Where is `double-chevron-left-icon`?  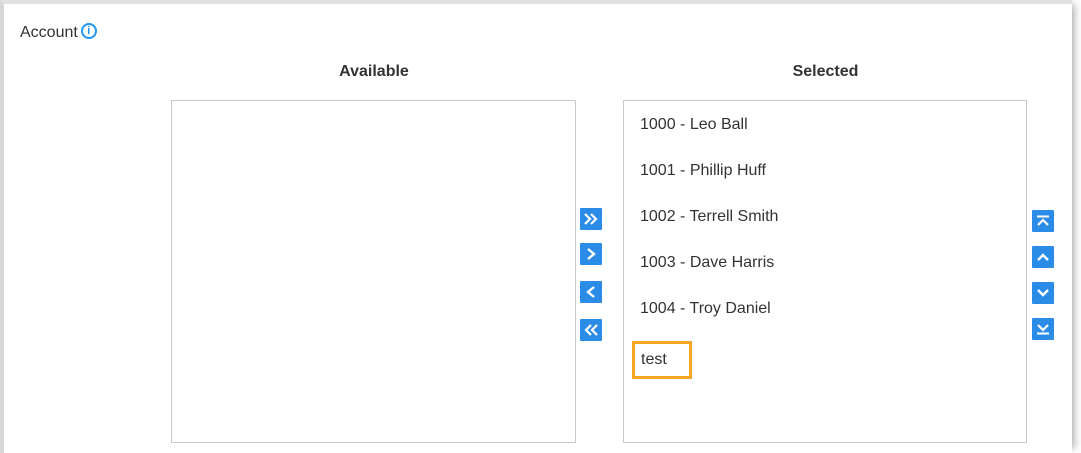
double-chevron-left-icon is located at coordinates (591, 330).